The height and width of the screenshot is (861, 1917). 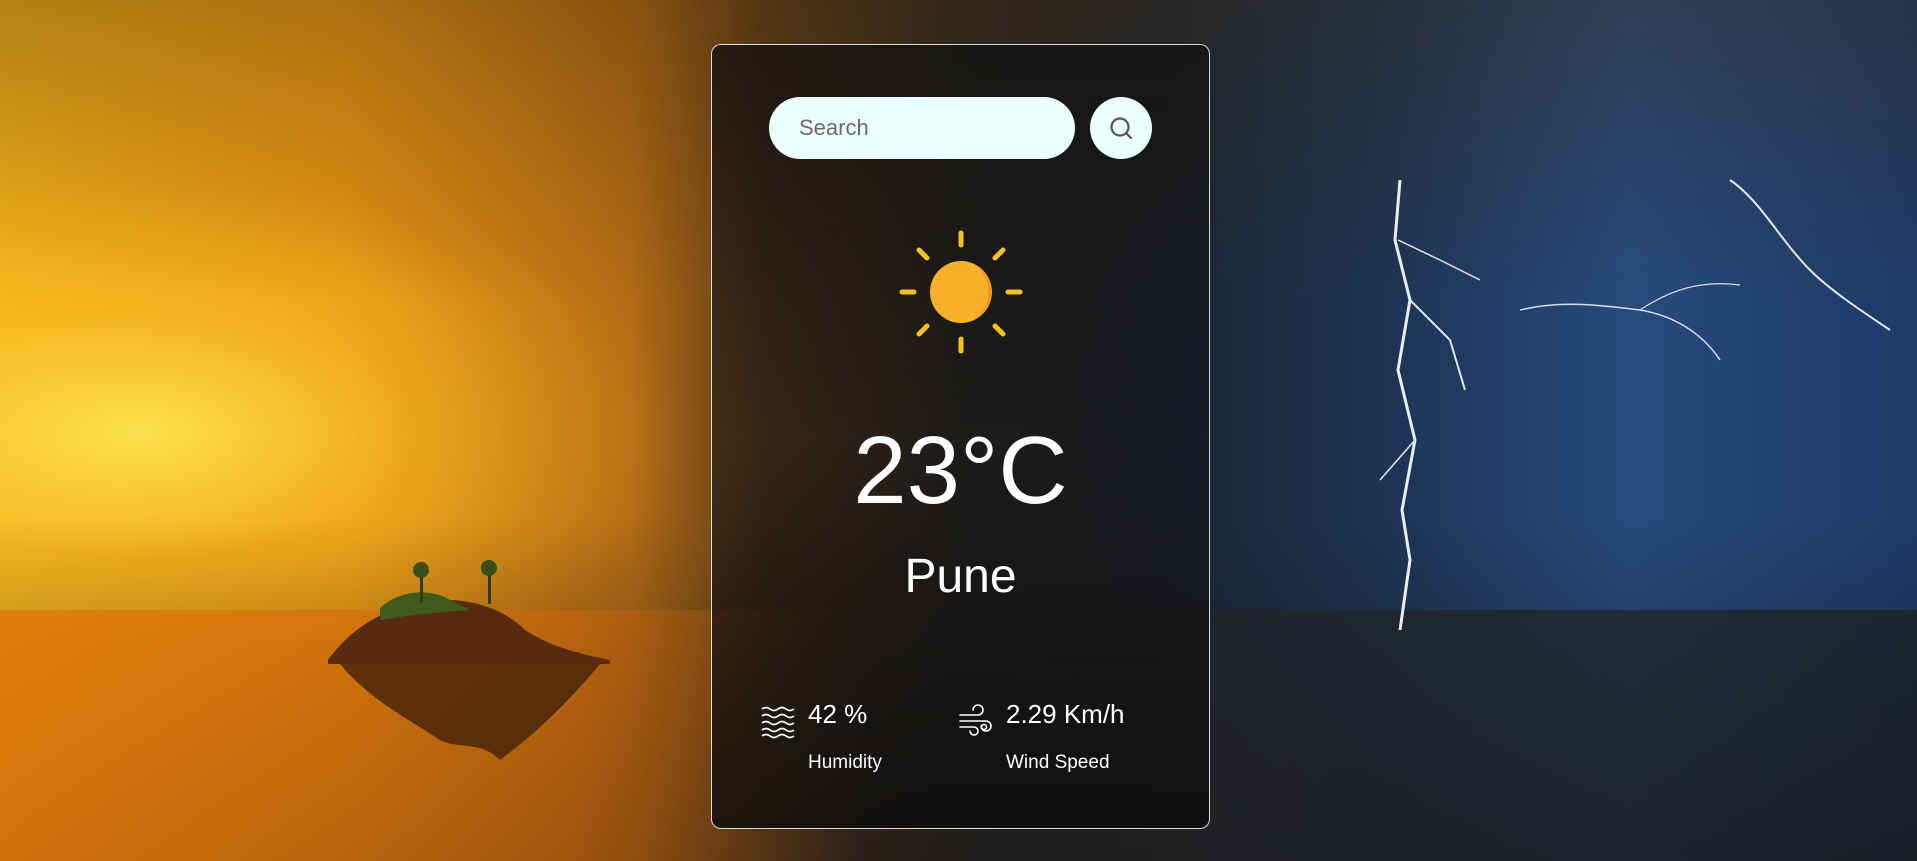 I want to click on sun-icon, so click(x=961, y=292).